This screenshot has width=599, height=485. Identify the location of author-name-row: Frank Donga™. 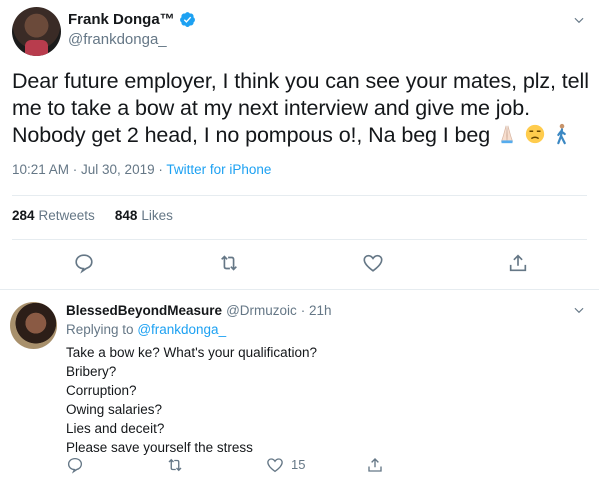
(132, 19).